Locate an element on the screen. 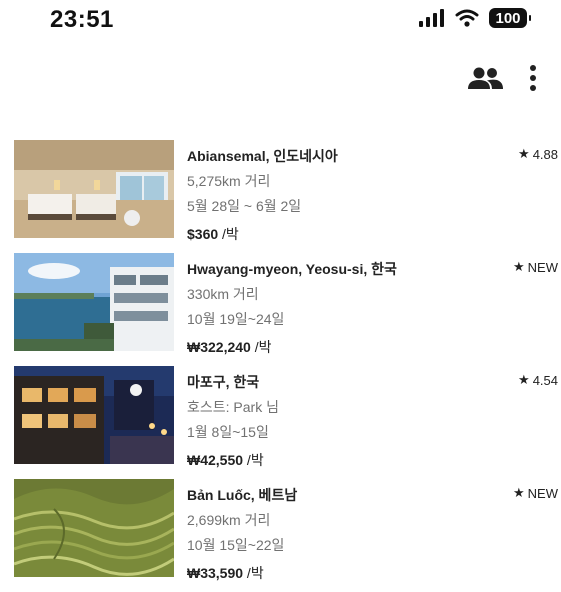 Image resolution: width=561 pixels, height=592 pixels. listing-distance: 2,699km 거리 is located at coordinates (229, 520).